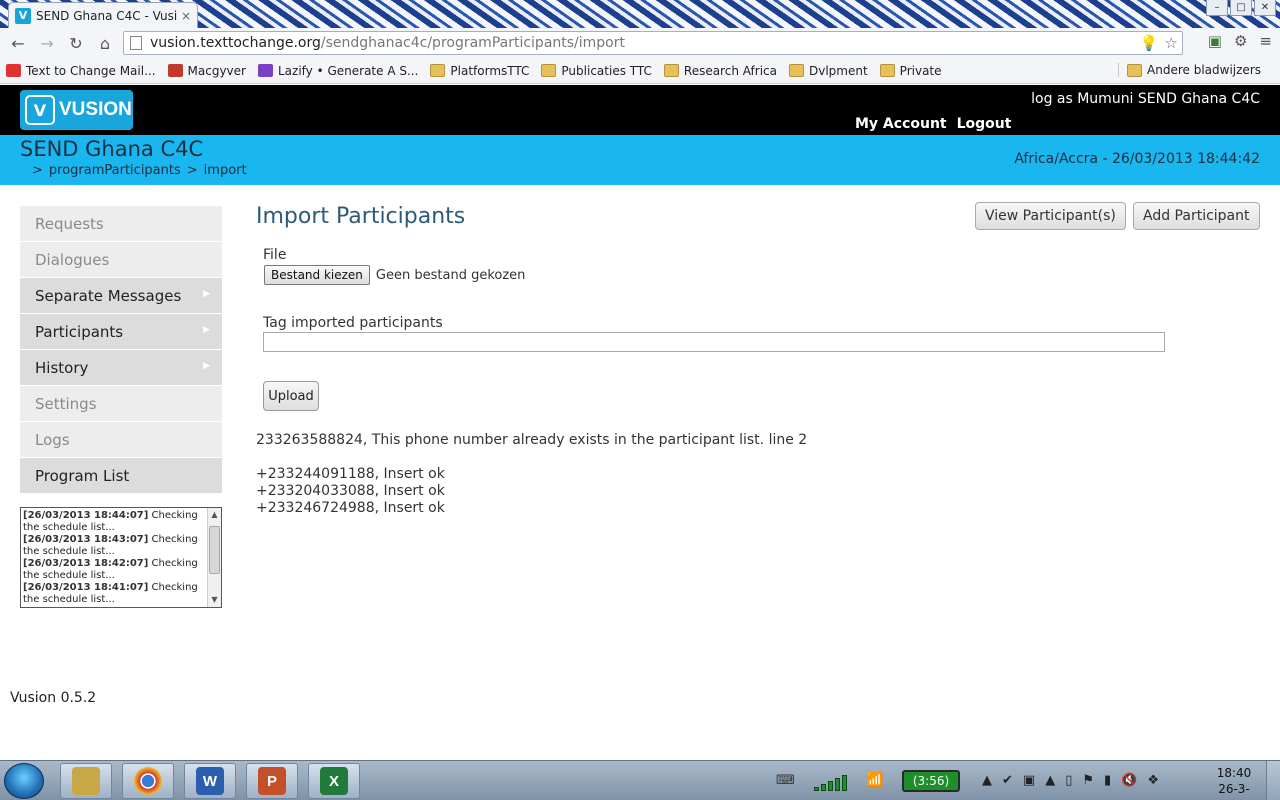 The image size is (1280, 800). What do you see at coordinates (1050, 780) in the screenshot?
I see `updates-icon: ▲` at bounding box center [1050, 780].